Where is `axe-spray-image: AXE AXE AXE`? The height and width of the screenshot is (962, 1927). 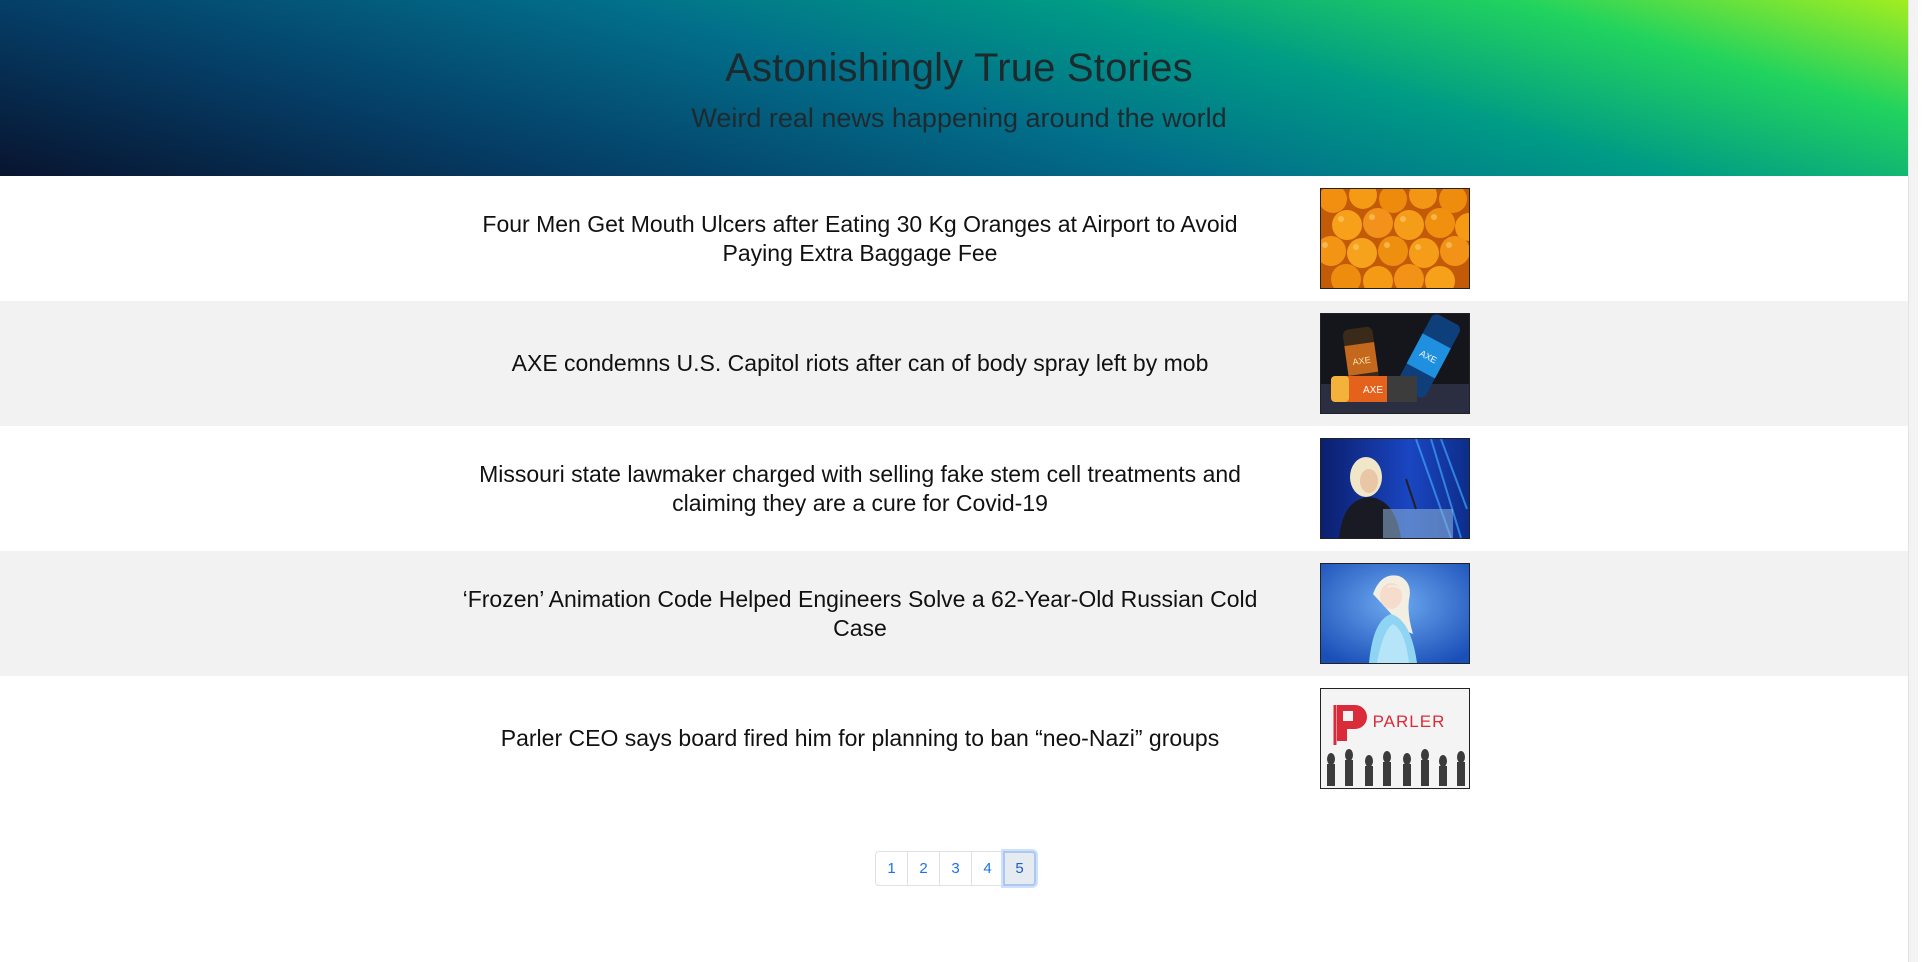
axe-spray-image: AXE AXE AXE is located at coordinates (1395, 363).